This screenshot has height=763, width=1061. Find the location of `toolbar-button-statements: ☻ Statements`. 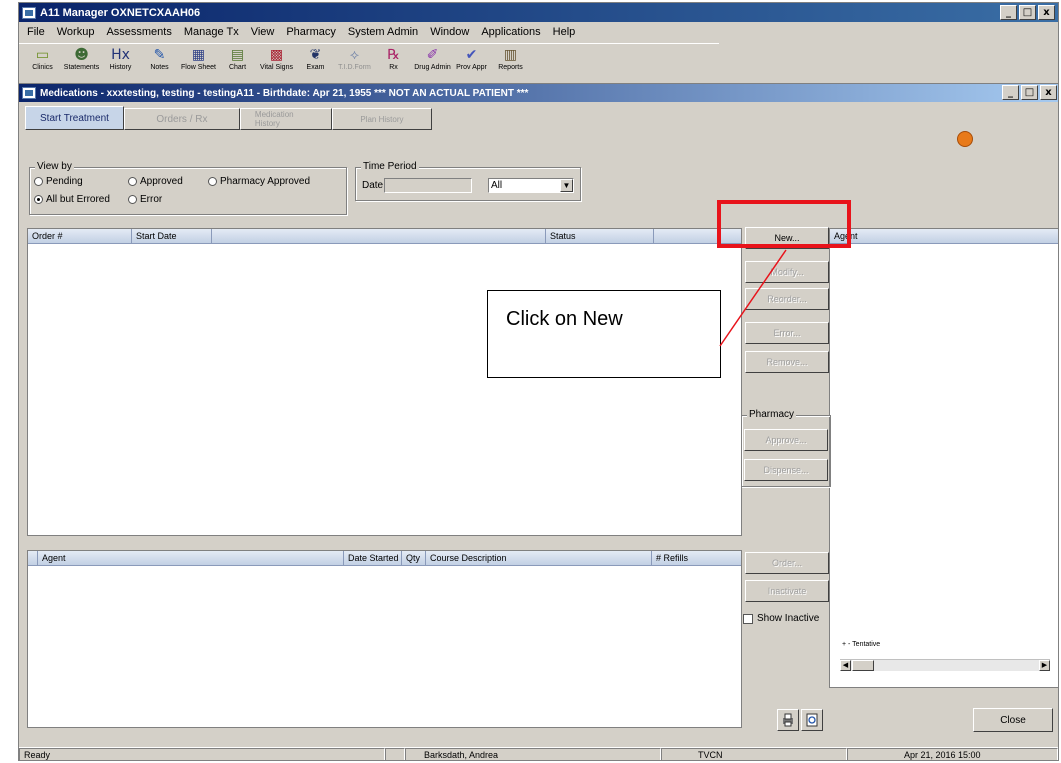

toolbar-button-statements: ☻ Statements is located at coordinates (81, 61).